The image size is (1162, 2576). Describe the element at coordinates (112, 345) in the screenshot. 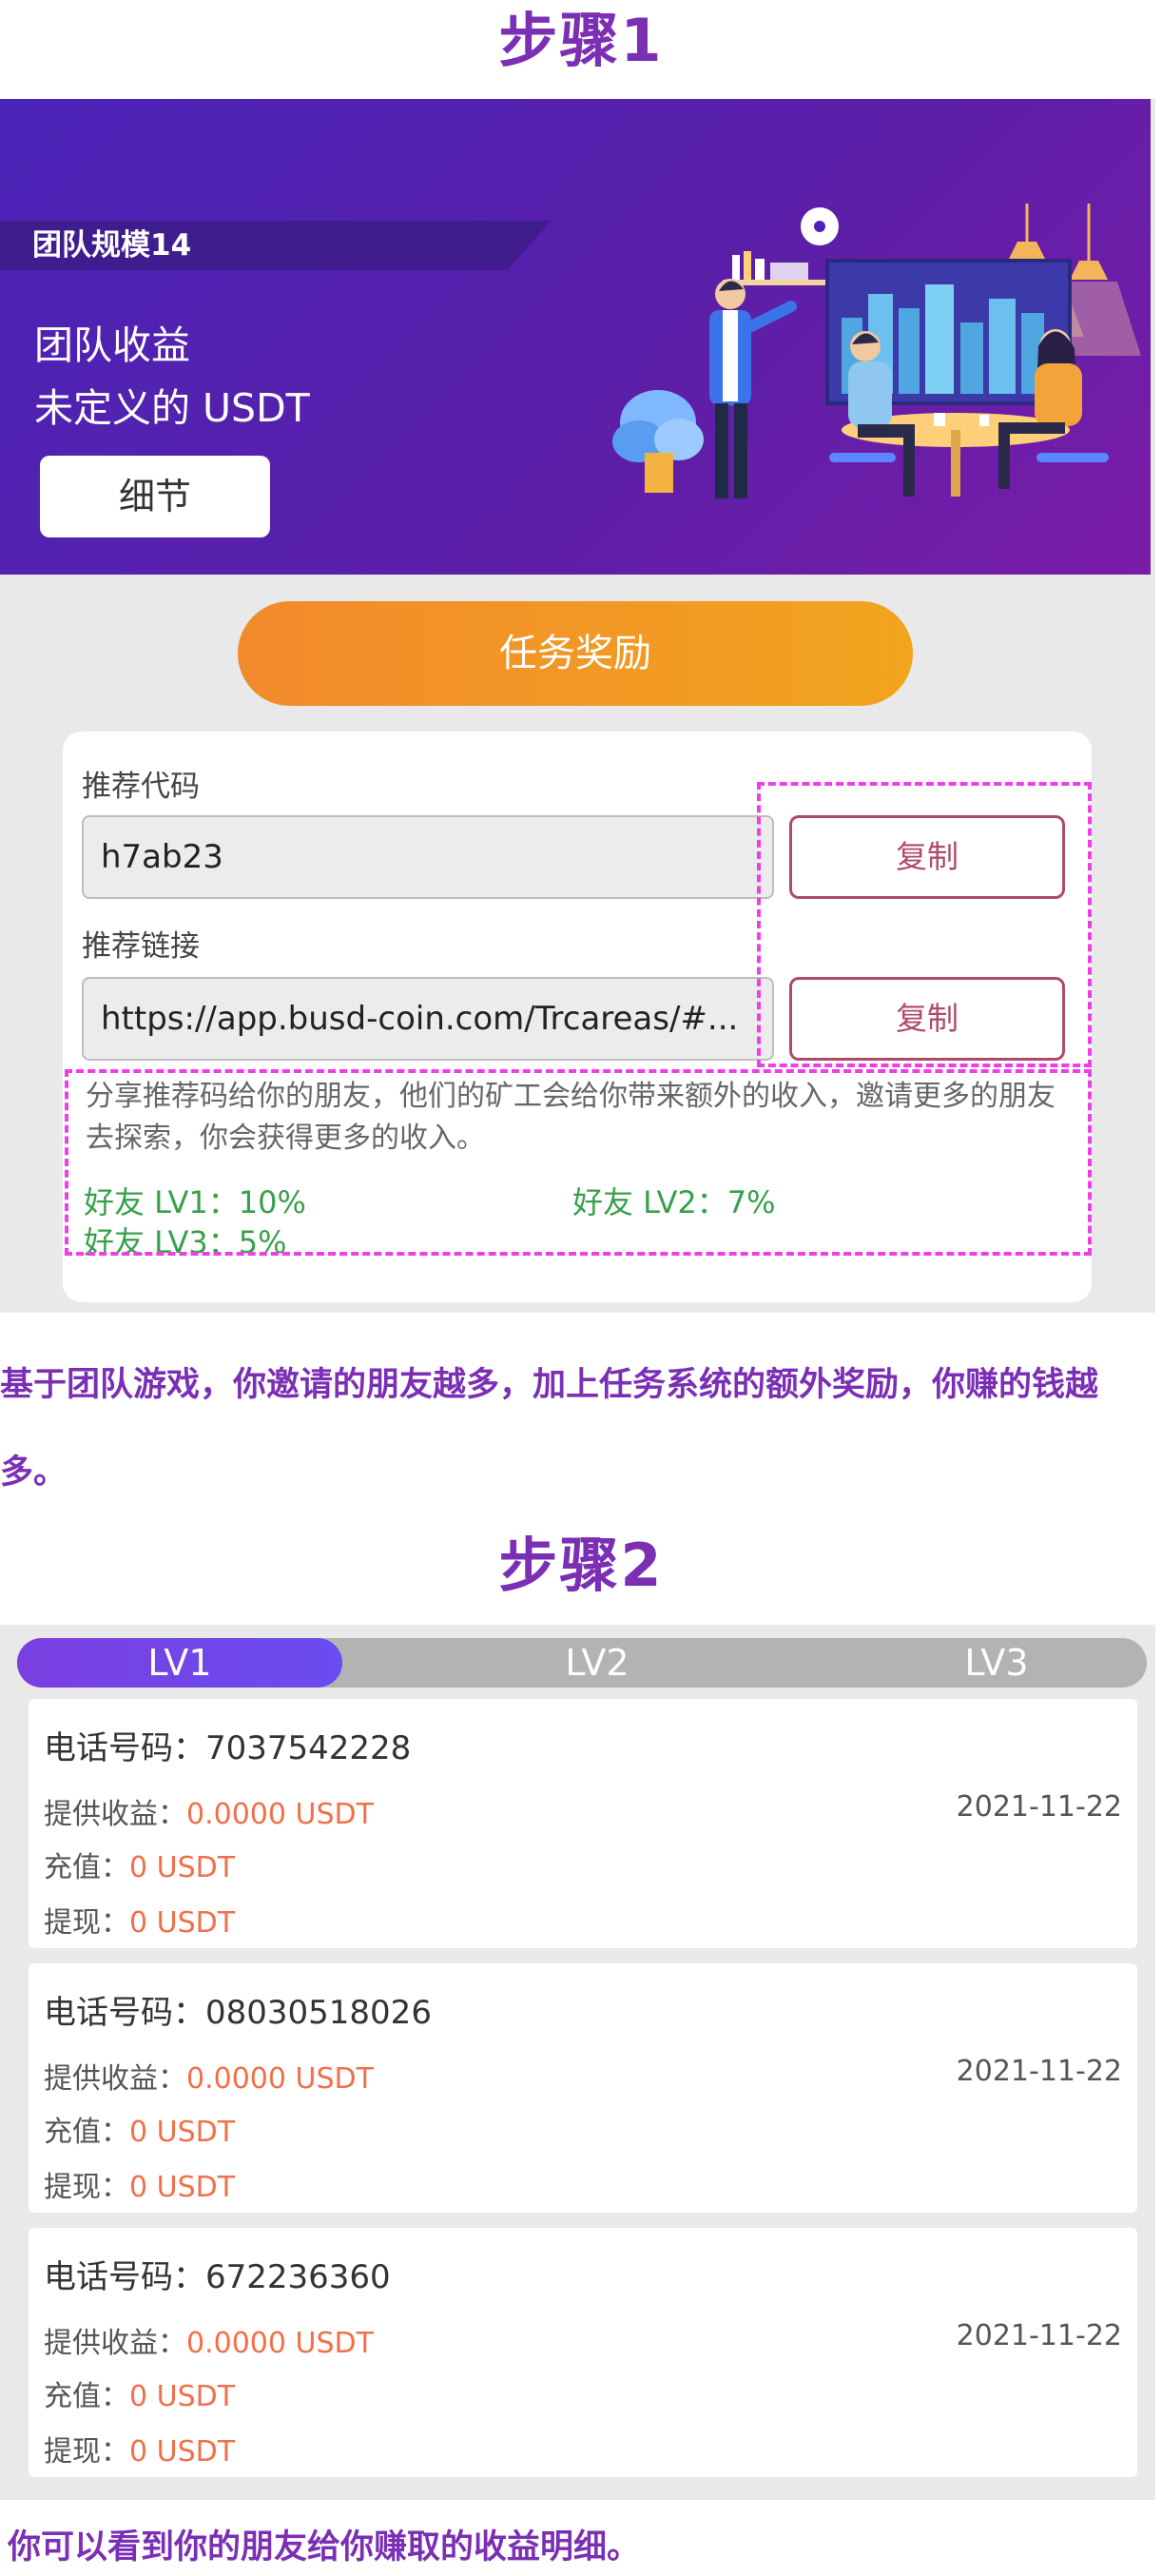

I see `team-income-label: 团队收益` at that location.